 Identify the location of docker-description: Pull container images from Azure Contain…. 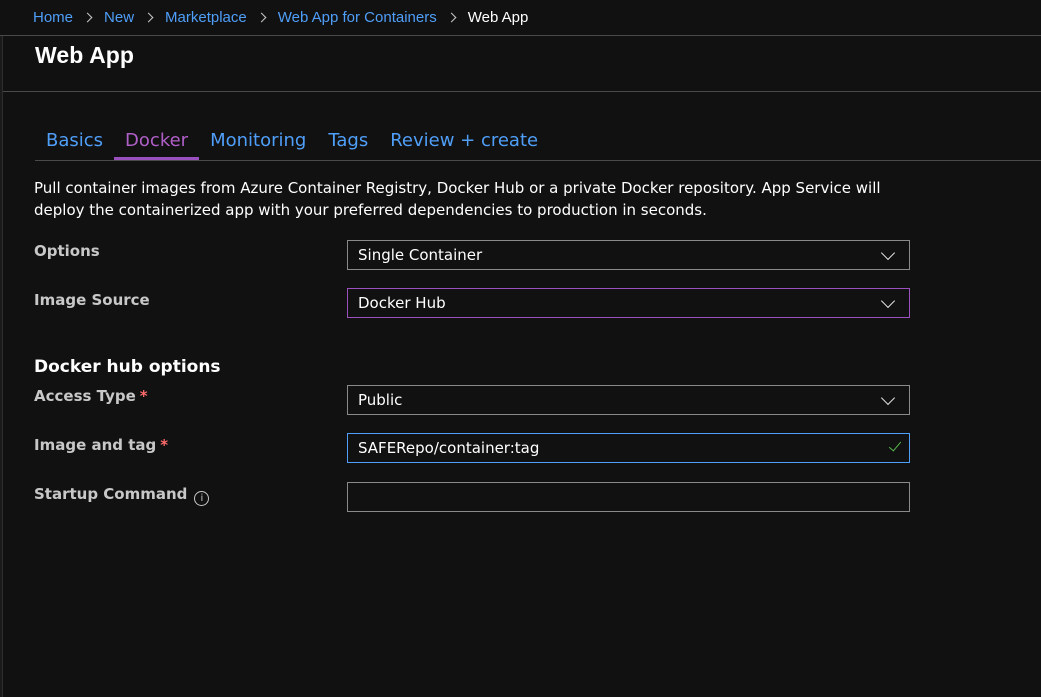
(457, 199).